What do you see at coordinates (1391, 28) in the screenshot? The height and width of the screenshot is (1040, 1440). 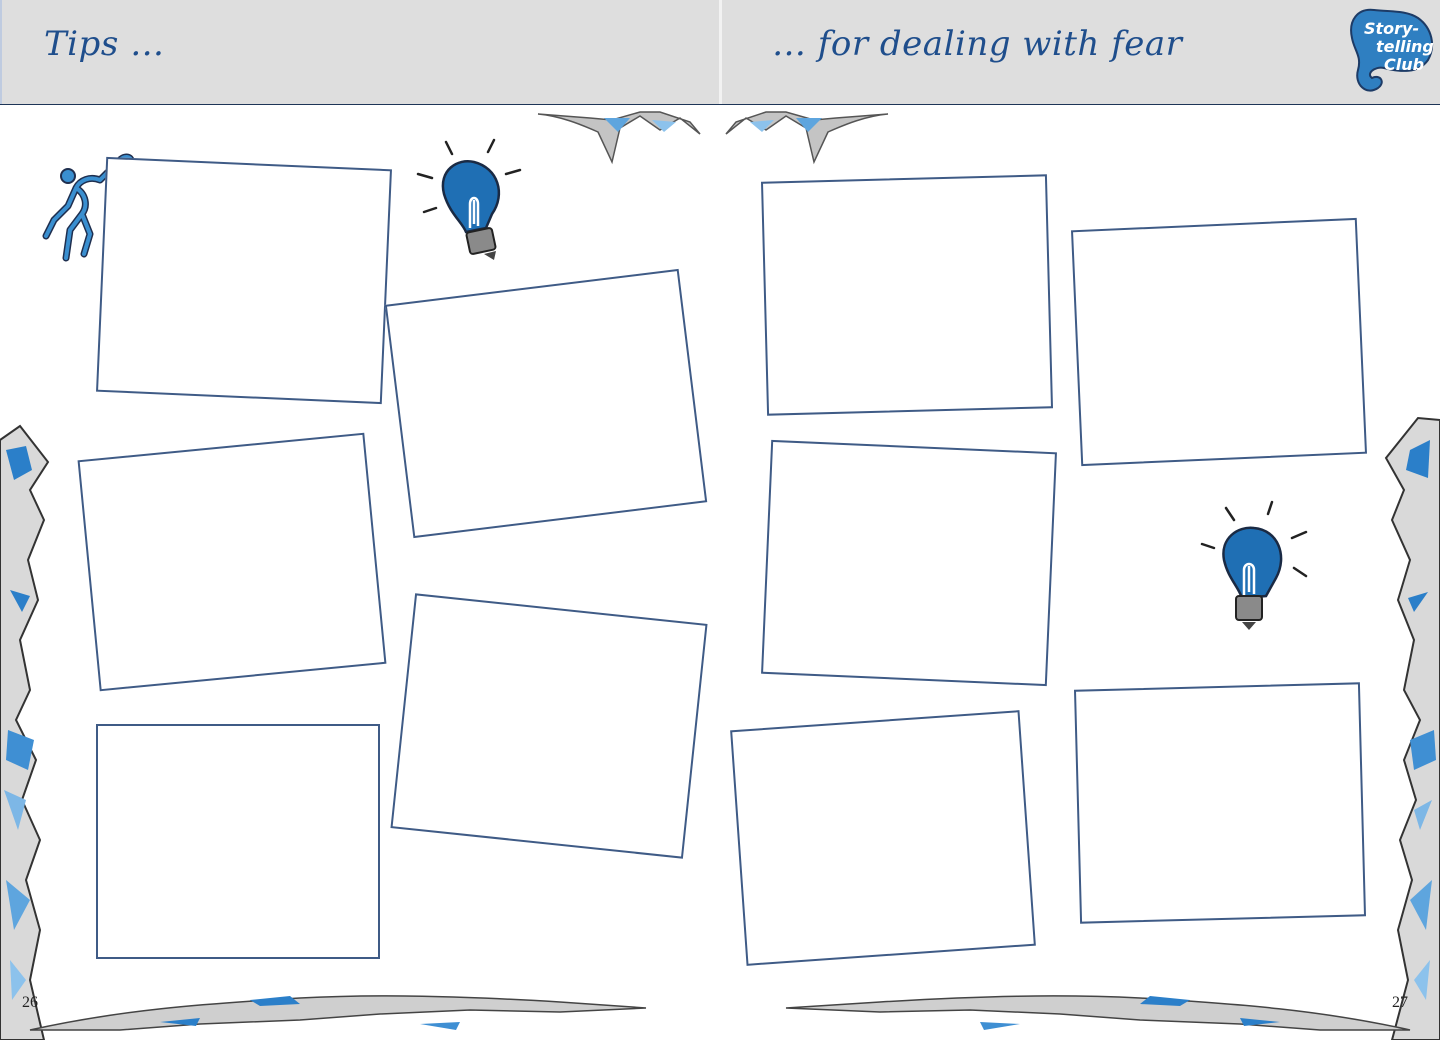 I see `logo-line-1: Story-` at bounding box center [1391, 28].